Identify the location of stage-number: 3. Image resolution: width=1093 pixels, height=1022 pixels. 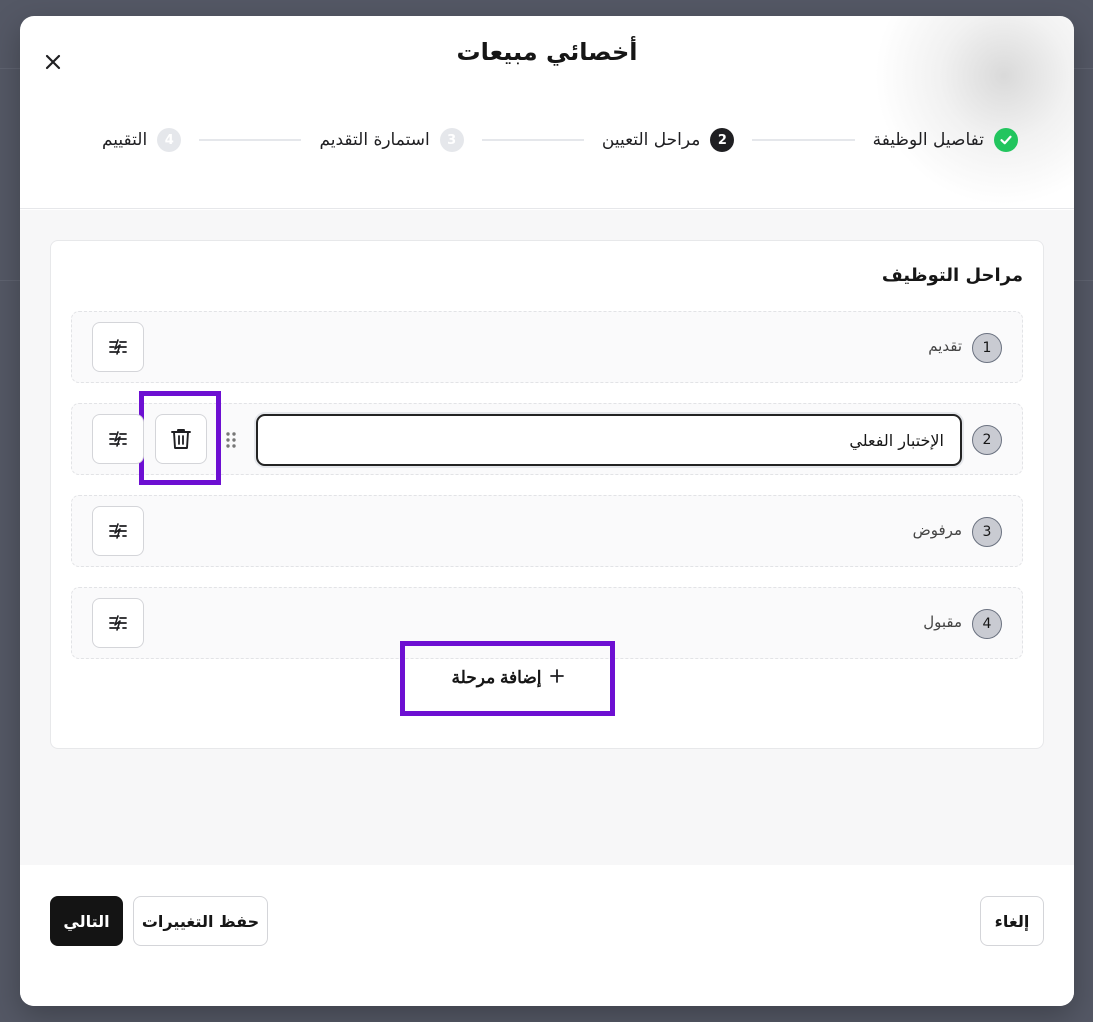
(987, 532).